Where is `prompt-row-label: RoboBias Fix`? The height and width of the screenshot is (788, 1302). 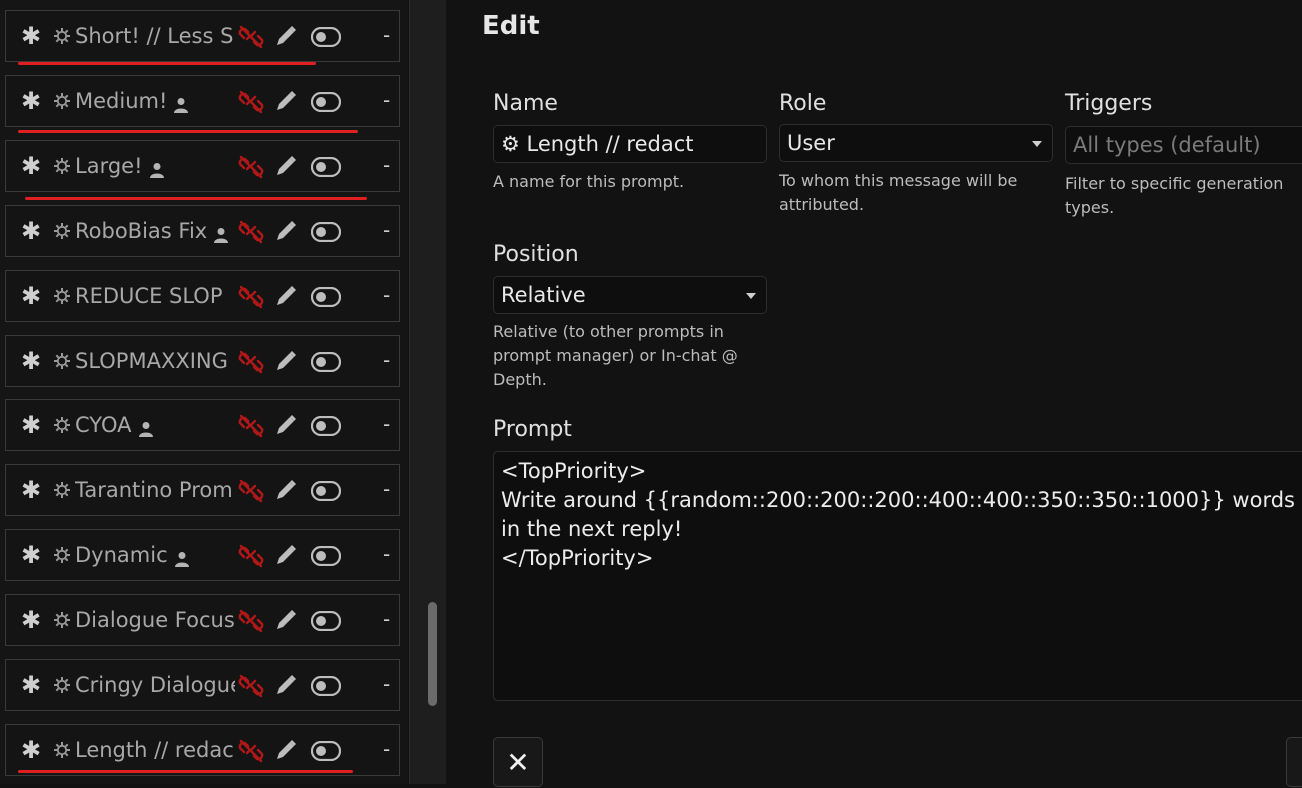 prompt-row-label: RoboBias Fix is located at coordinates (152, 231).